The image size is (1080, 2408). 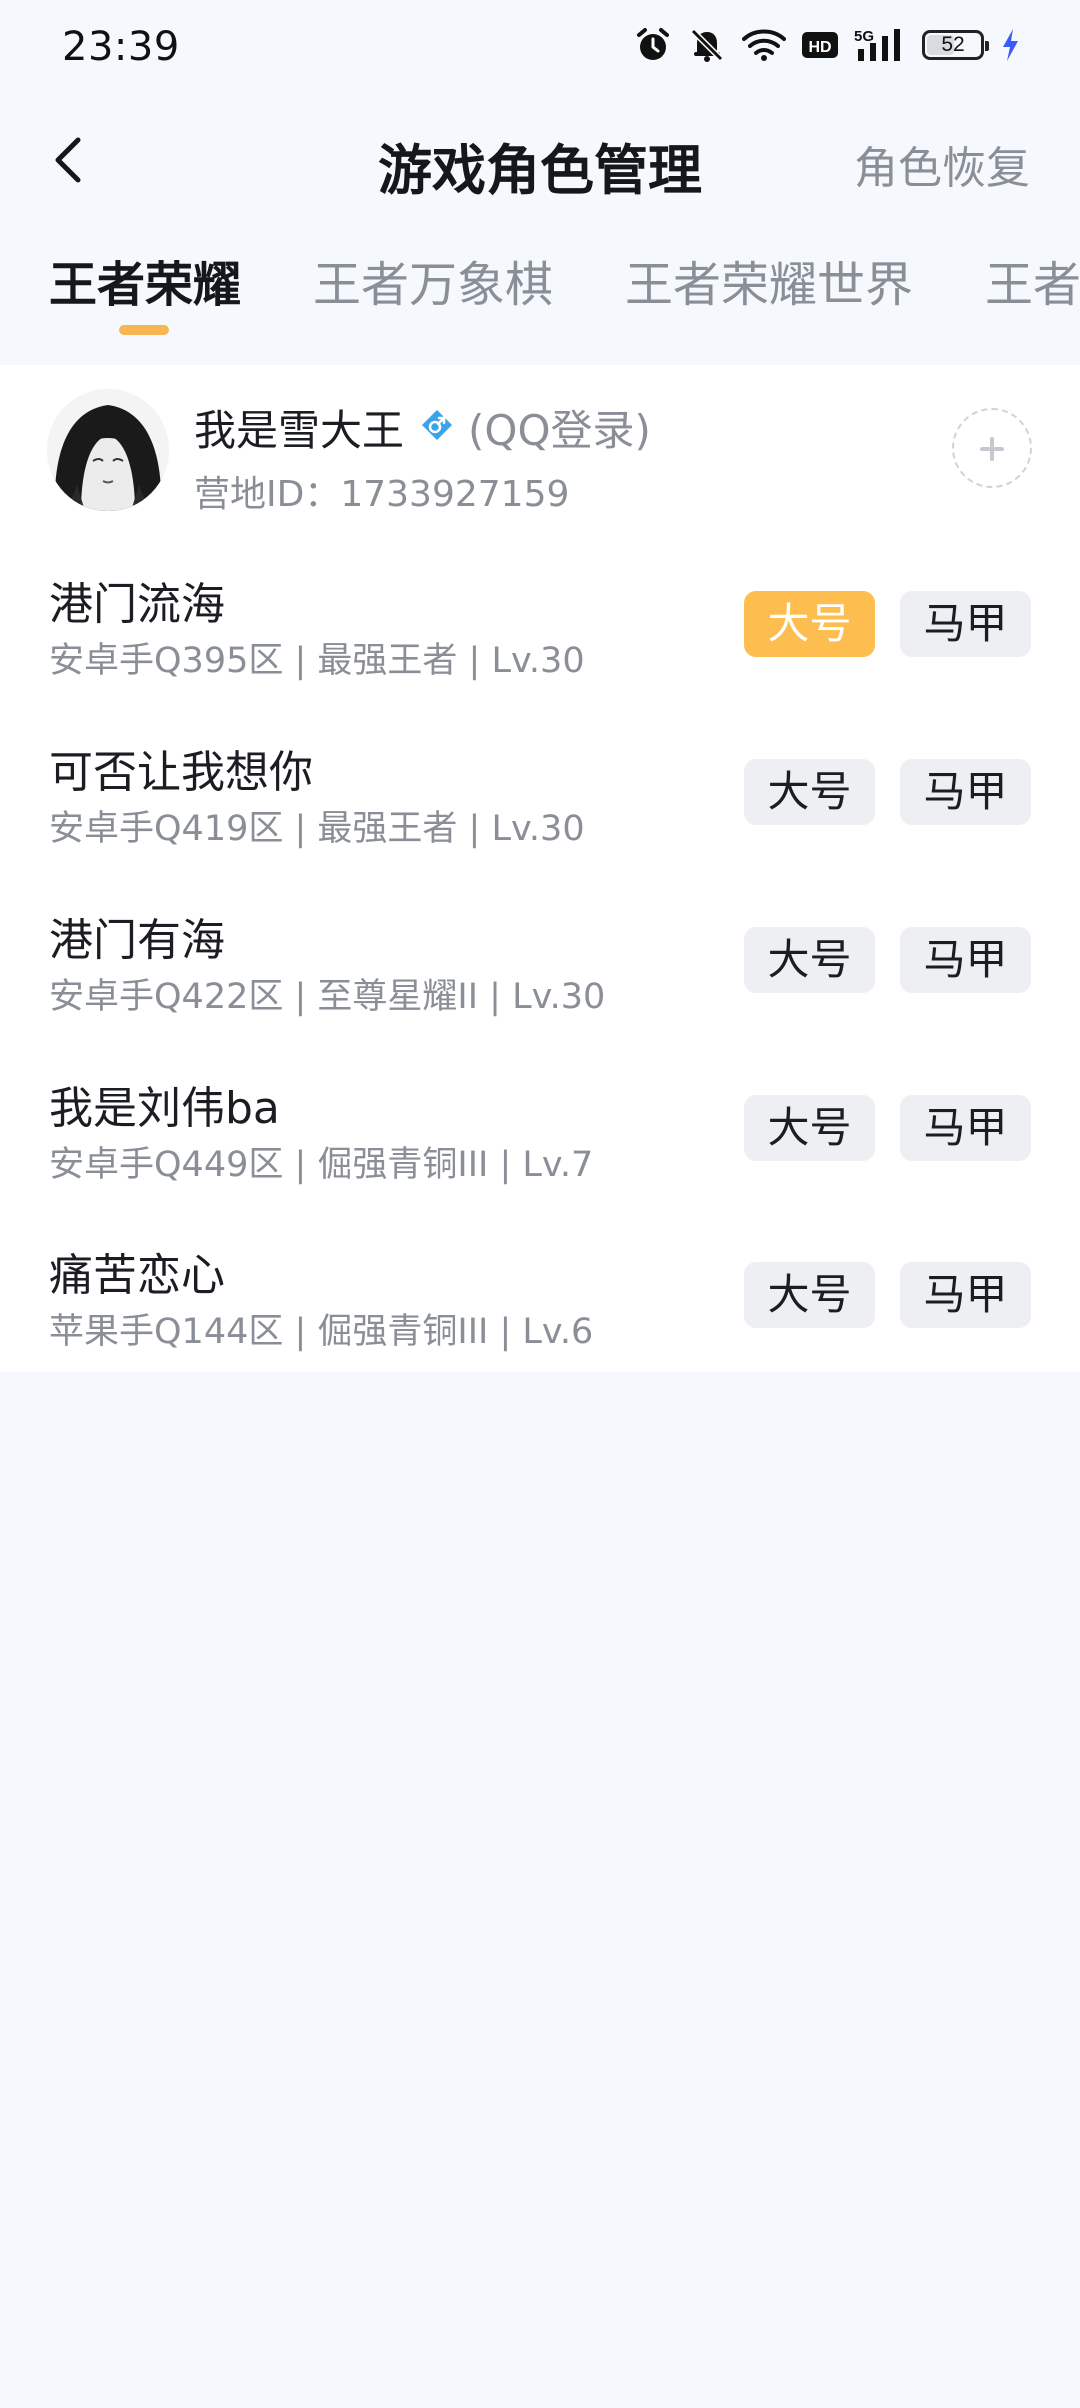 I want to click on hd-icon: HD, so click(x=820, y=45).